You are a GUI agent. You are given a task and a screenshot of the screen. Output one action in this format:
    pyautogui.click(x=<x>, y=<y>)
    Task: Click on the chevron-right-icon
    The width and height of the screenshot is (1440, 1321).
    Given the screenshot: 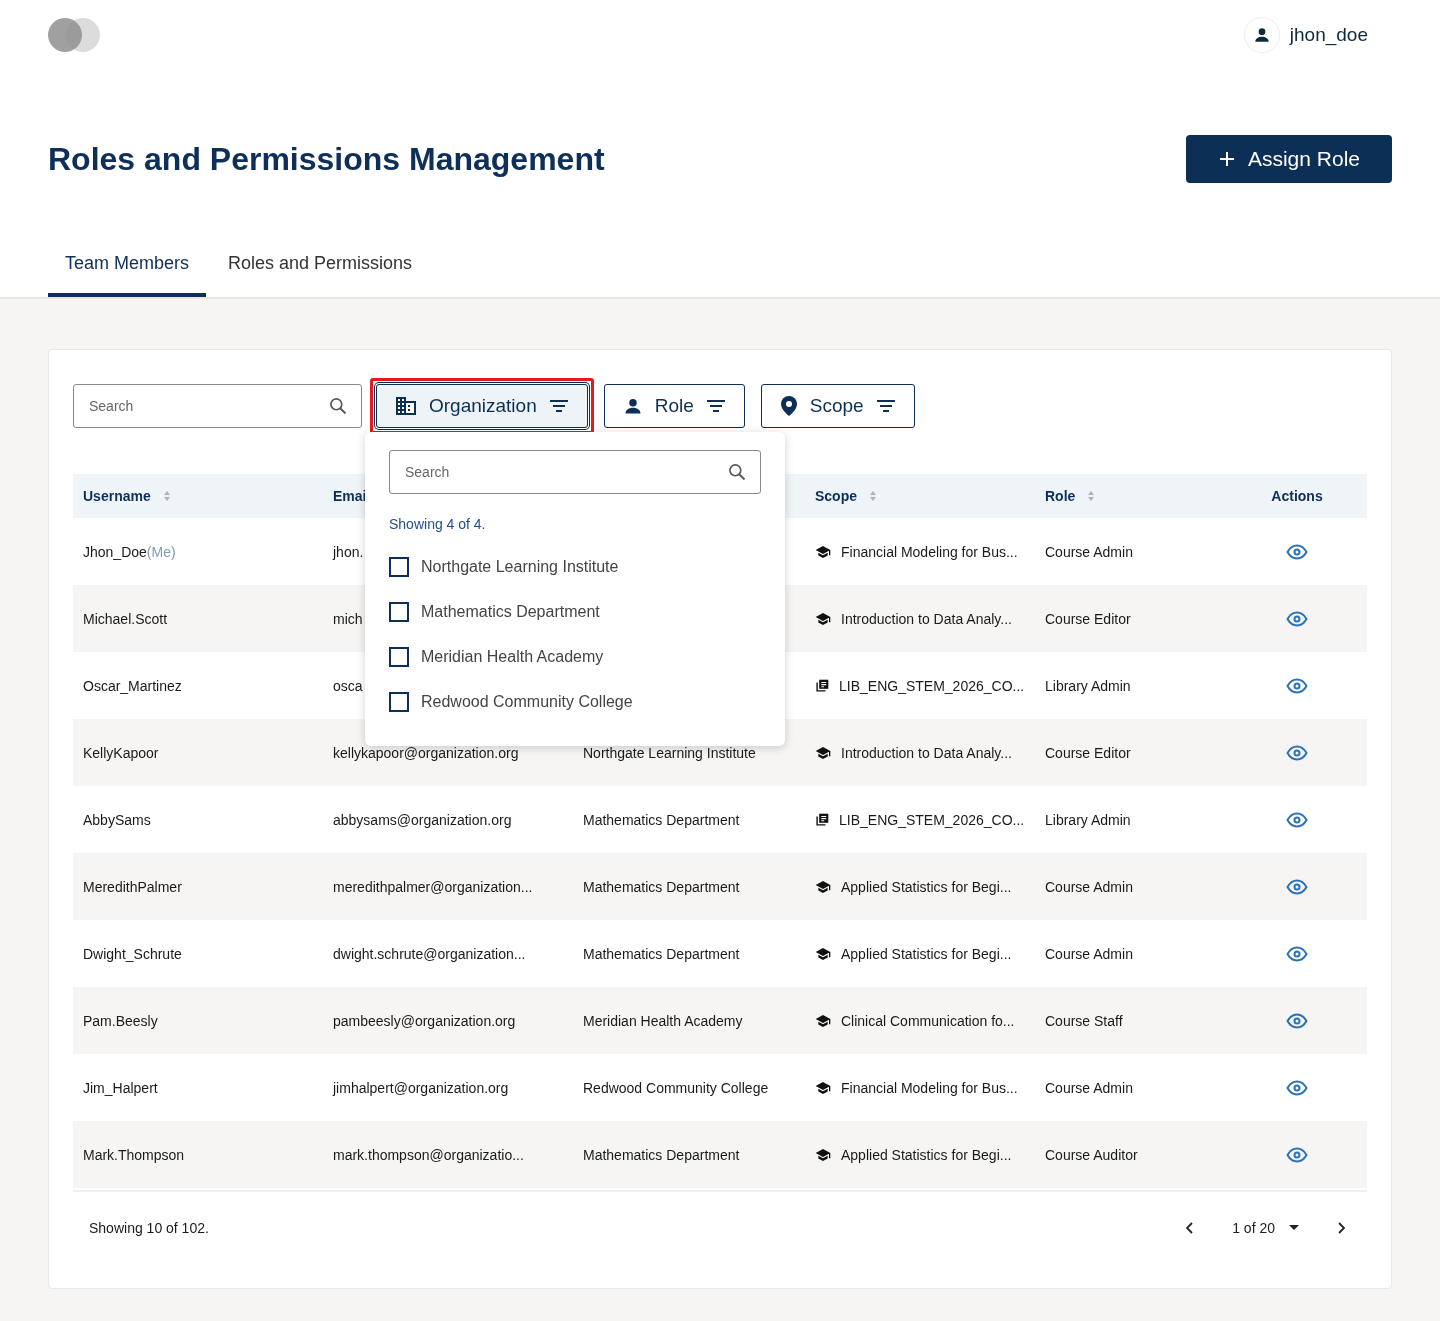 What is the action you would take?
    pyautogui.click(x=1341, y=1228)
    